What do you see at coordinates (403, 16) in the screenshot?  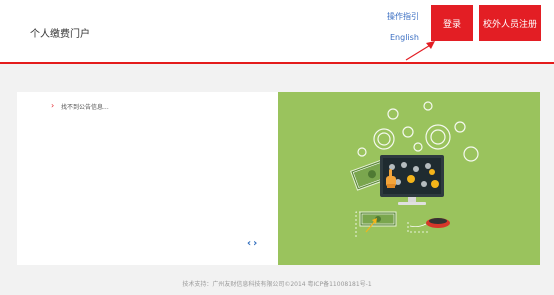 I see `guide-link: 操作指引` at bounding box center [403, 16].